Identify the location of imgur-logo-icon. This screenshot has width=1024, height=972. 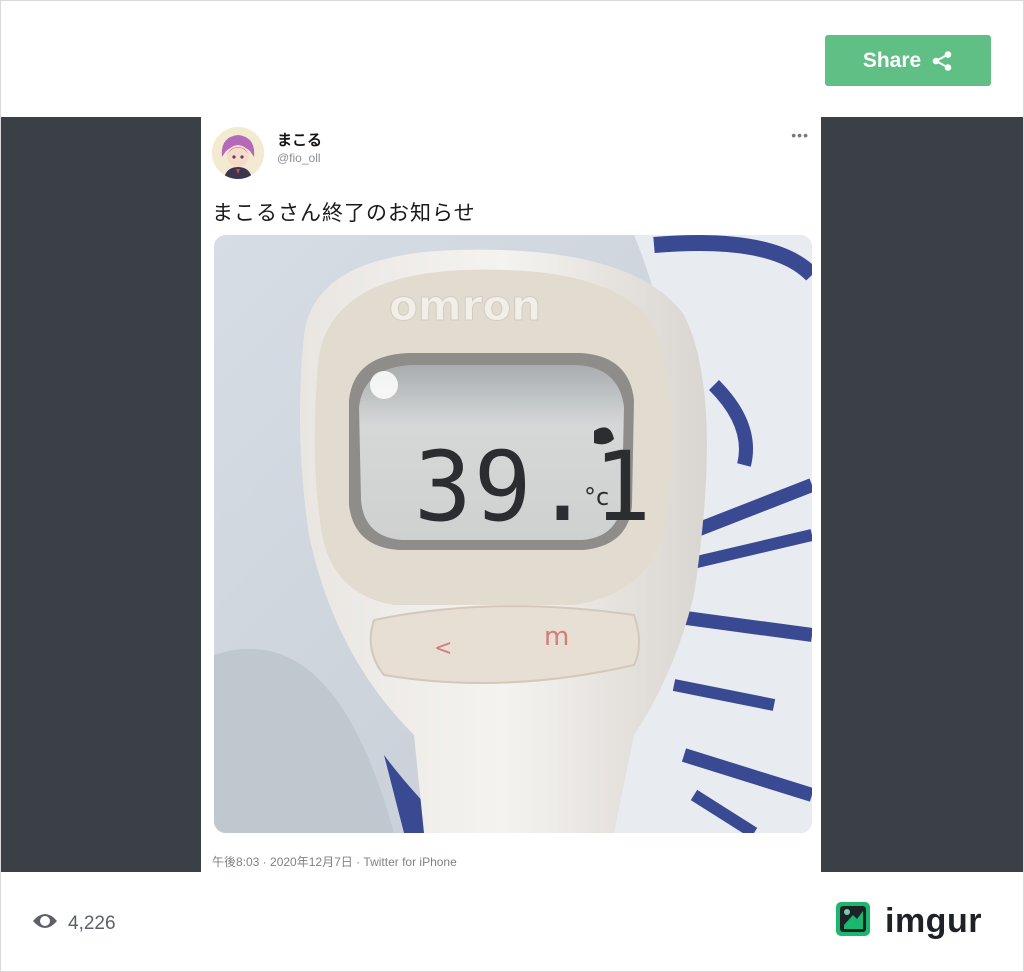
(853, 921).